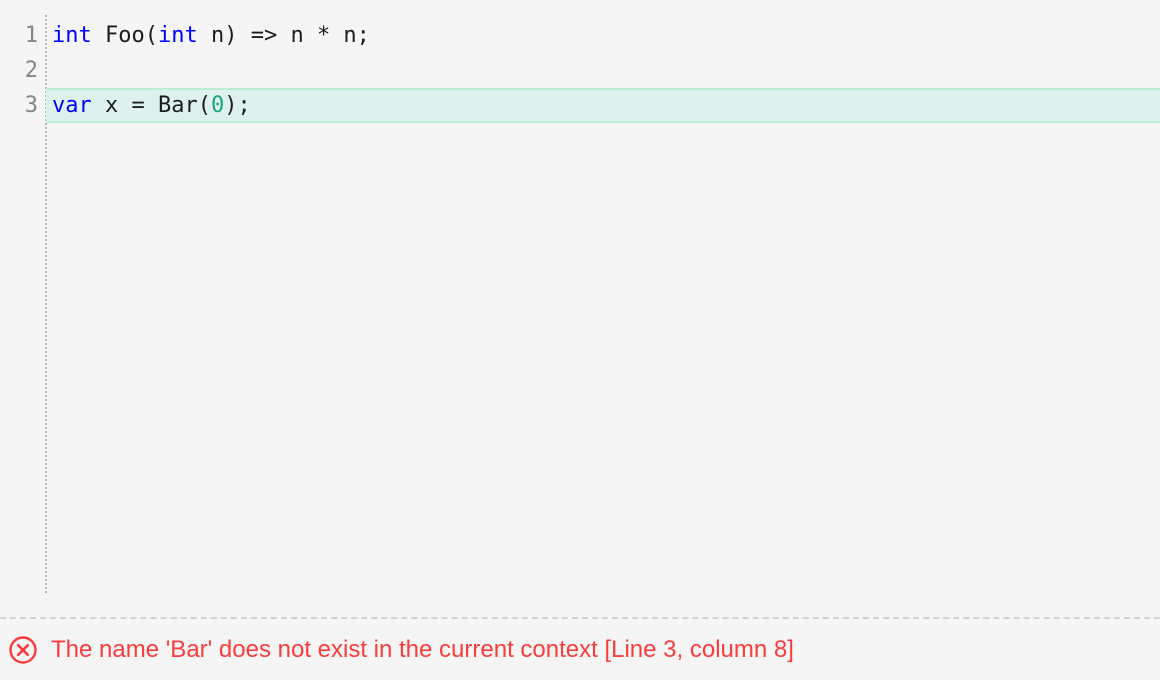 The height and width of the screenshot is (680, 1160). I want to click on error-circle-x-icon, so click(23, 650).